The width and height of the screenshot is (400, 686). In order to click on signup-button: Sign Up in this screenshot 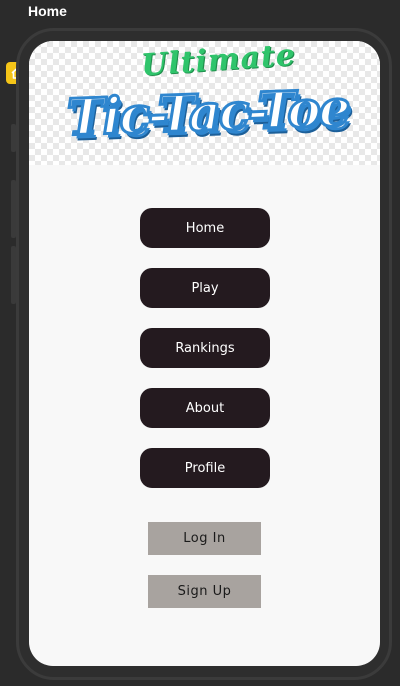, I will do `click(204, 591)`.